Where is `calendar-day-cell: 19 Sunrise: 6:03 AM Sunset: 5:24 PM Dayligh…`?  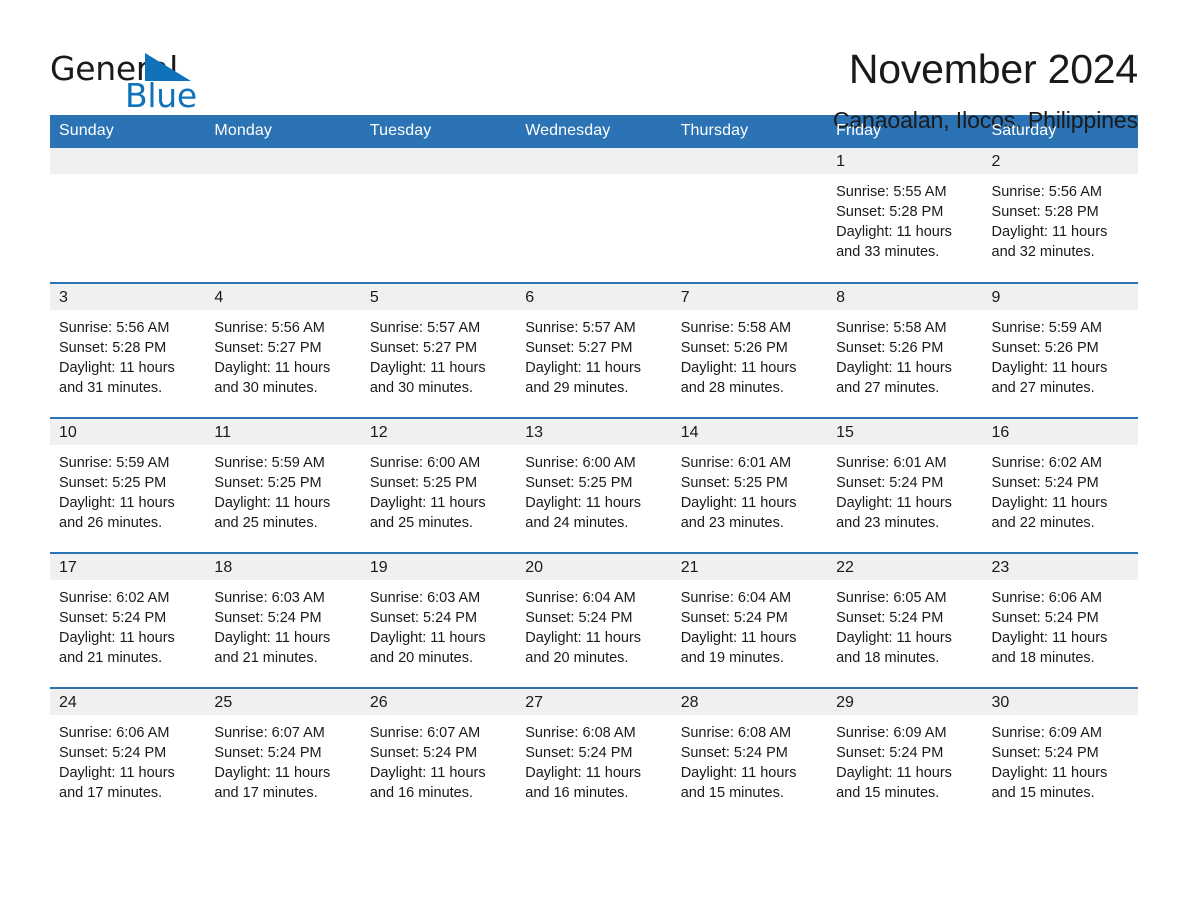
calendar-day-cell: 19 Sunrise: 6:03 AM Sunset: 5:24 PM Dayligh… is located at coordinates (438, 620).